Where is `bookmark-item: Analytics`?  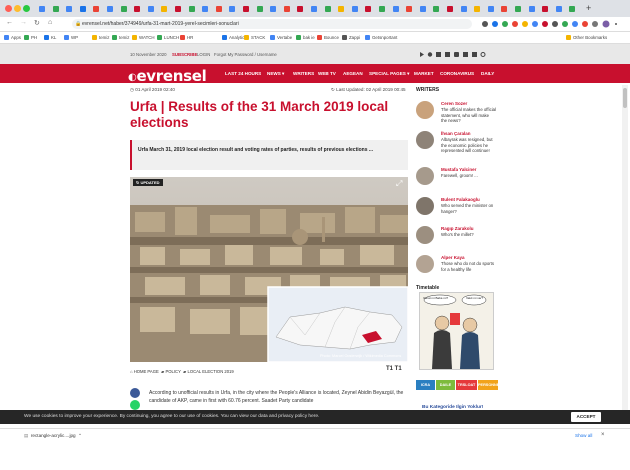 bookmark-item: Analytics is located at coordinates (234, 37).